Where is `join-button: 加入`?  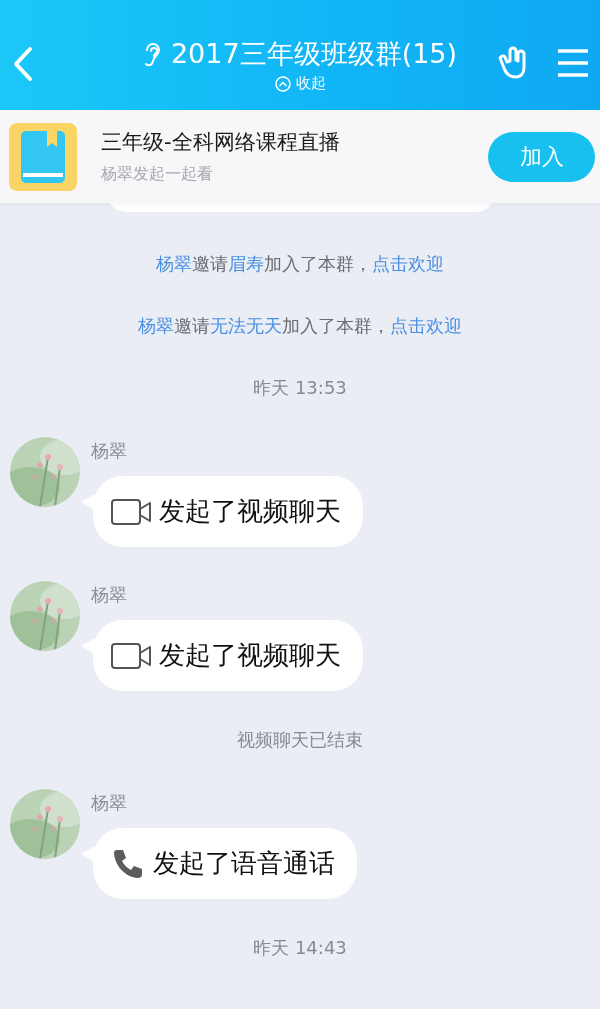
join-button: 加入 is located at coordinates (541, 156).